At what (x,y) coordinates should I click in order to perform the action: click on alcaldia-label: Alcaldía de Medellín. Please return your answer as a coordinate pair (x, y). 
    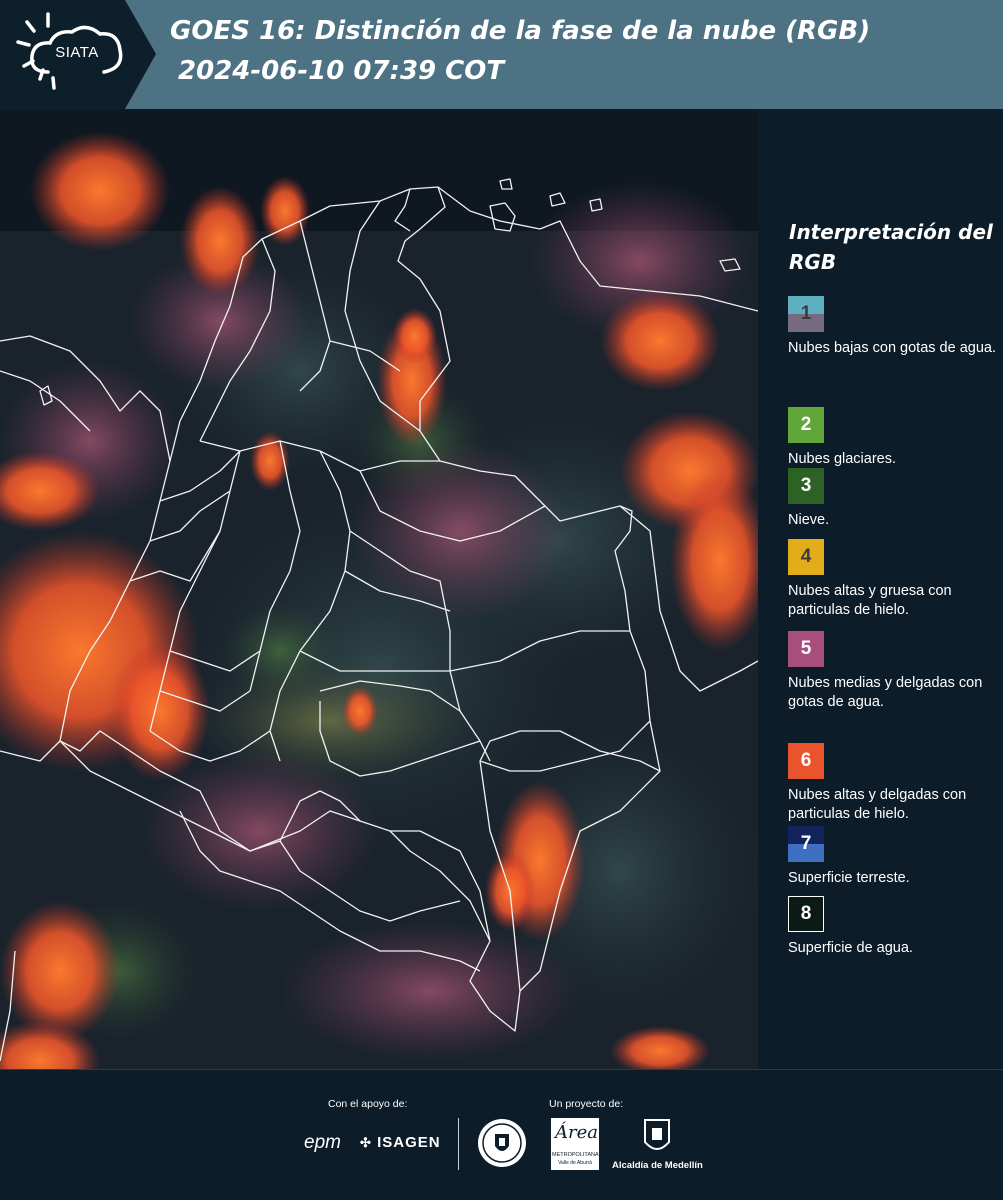
    Looking at the image, I should click on (657, 1165).